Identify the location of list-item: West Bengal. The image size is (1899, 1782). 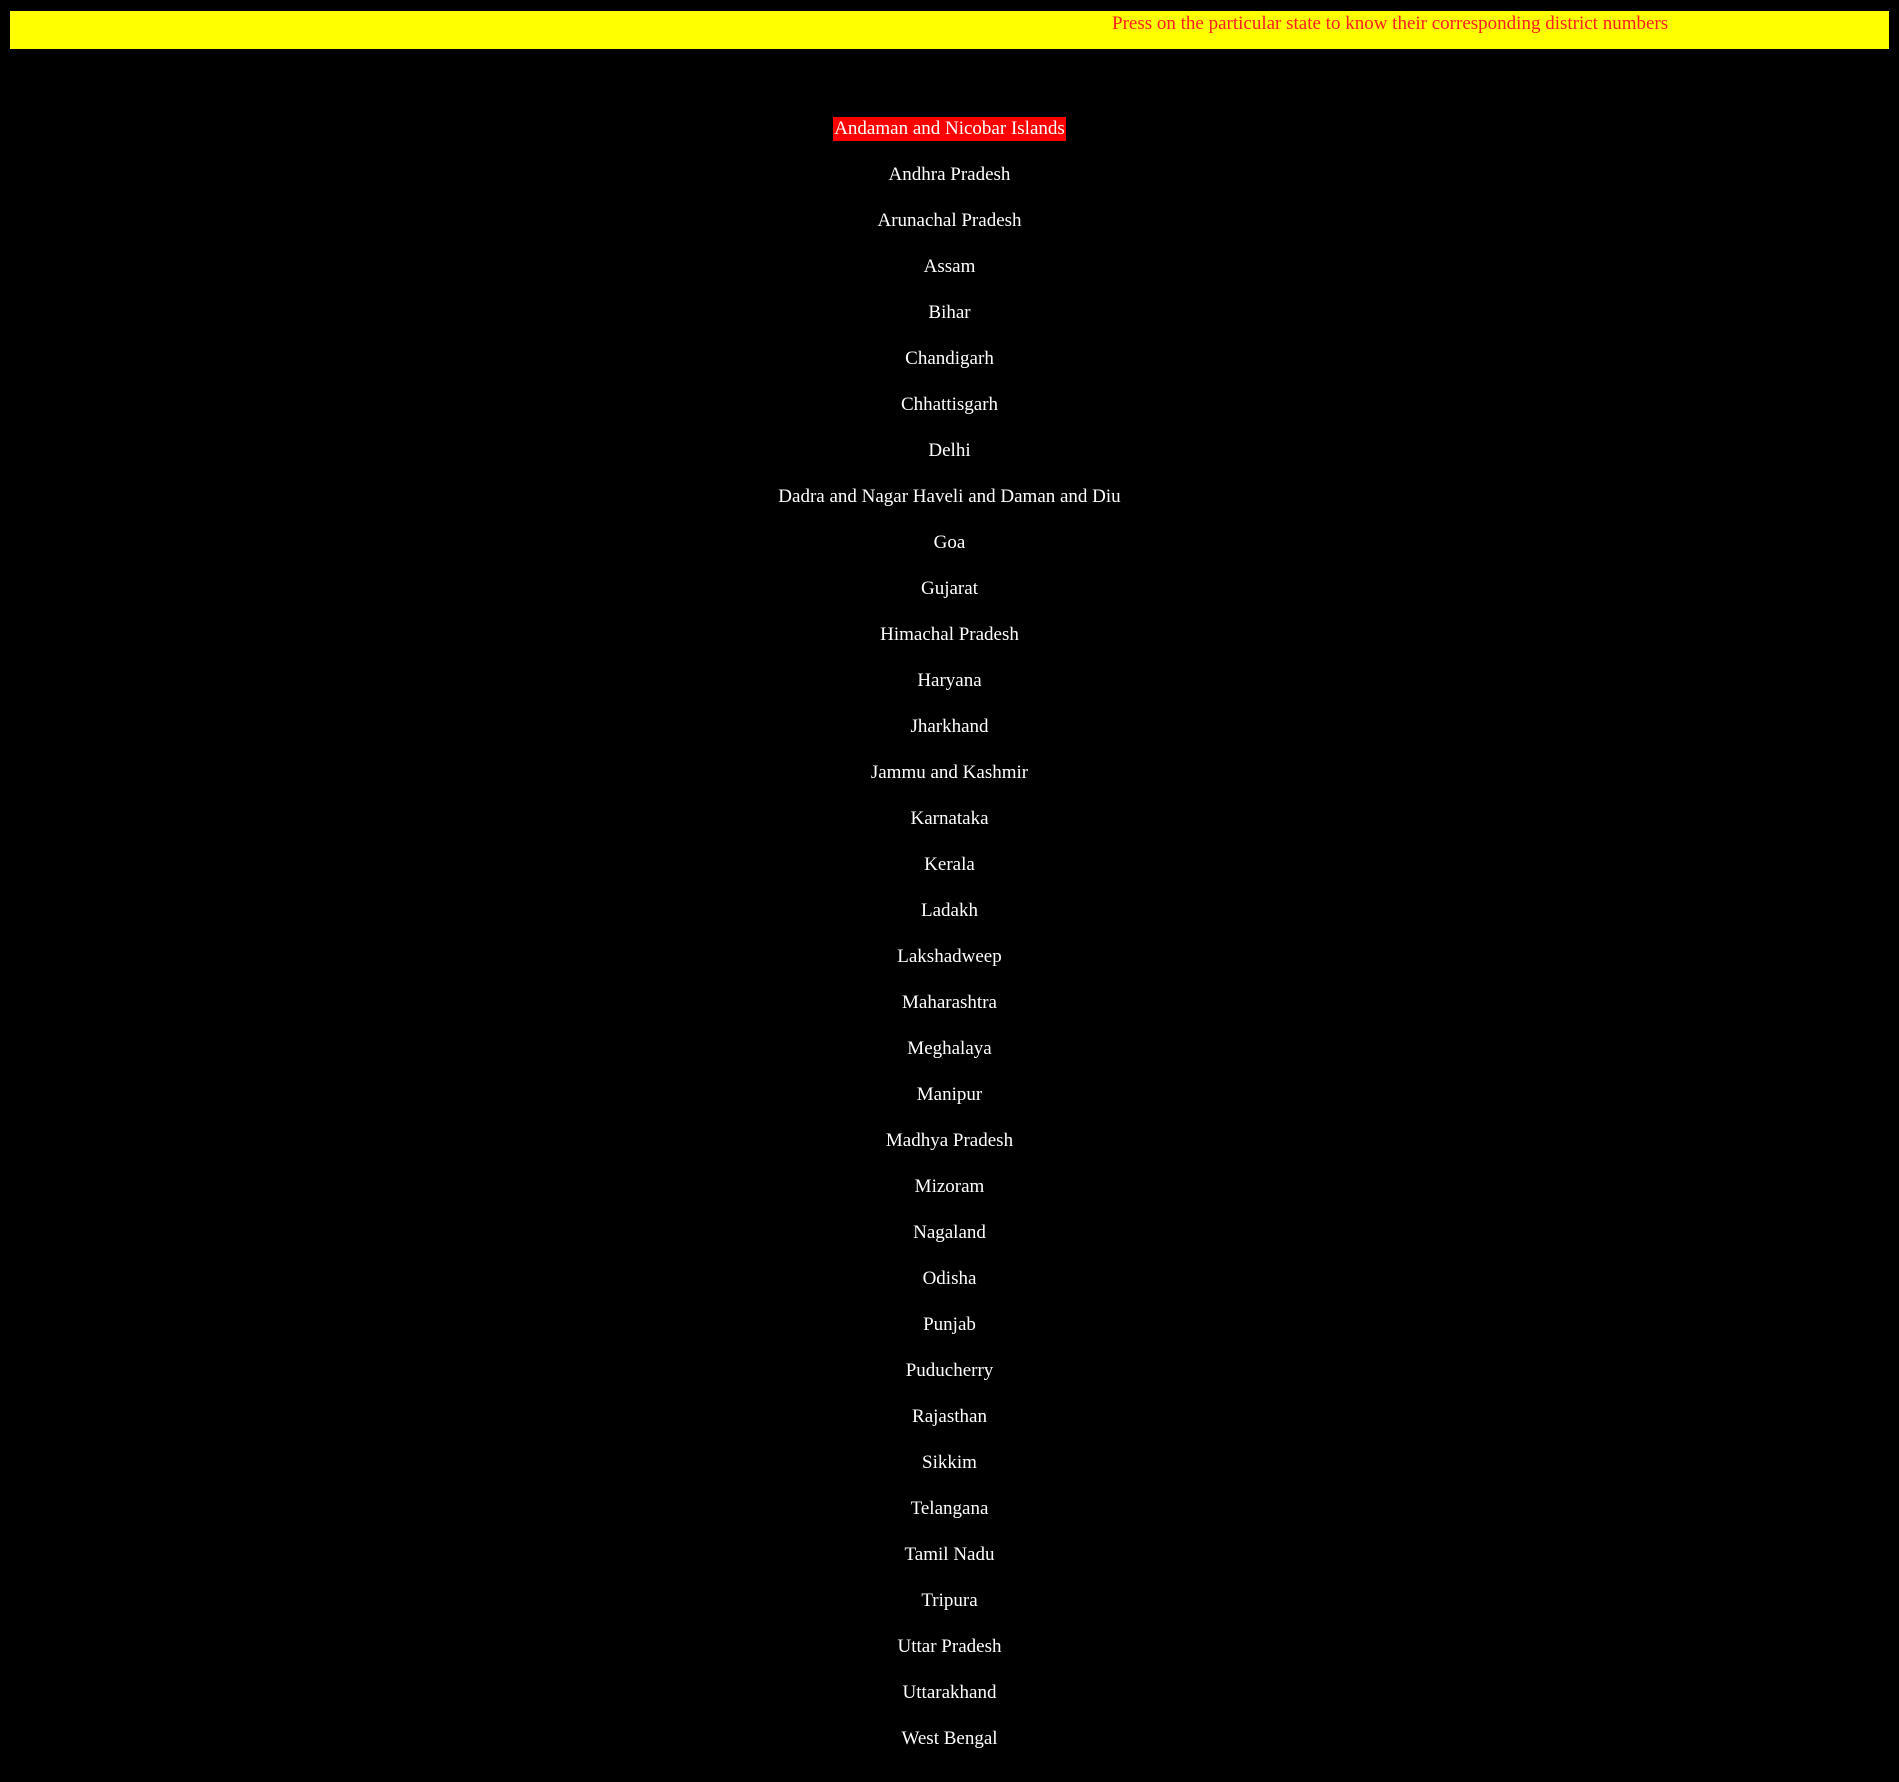
(949, 1750).